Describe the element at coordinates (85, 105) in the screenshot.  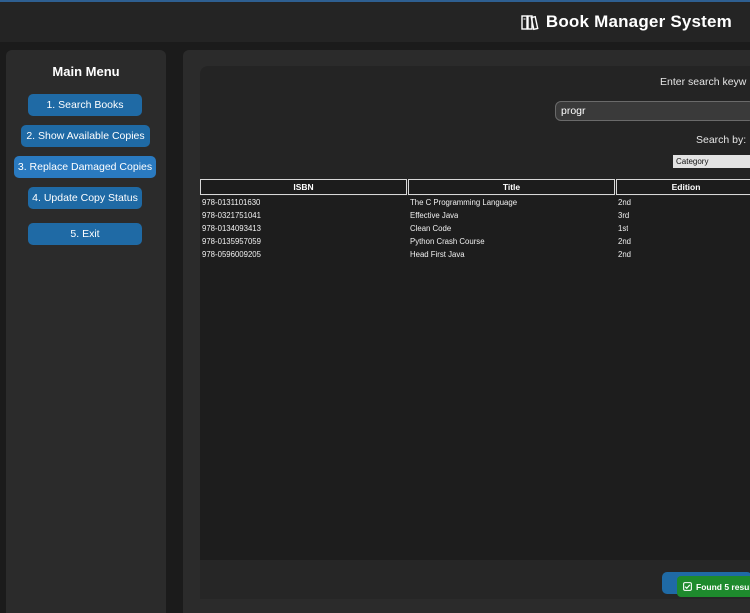
I see `search-books-button: 1. Search Books` at that location.